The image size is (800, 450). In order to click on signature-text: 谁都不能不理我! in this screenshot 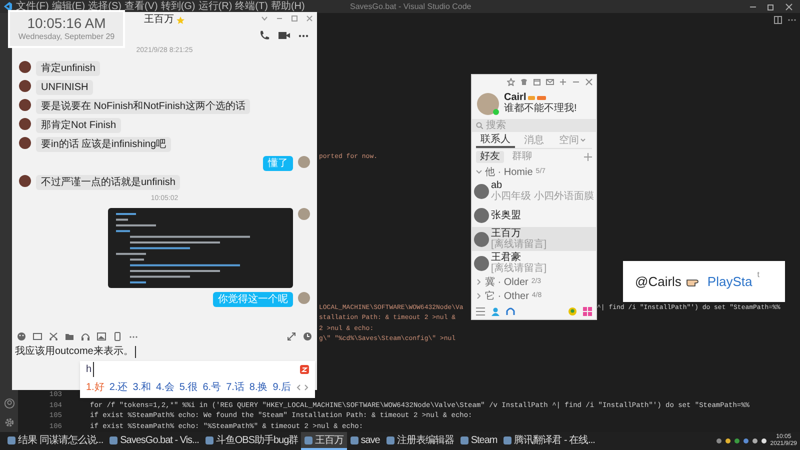, I will do `click(540, 109)`.